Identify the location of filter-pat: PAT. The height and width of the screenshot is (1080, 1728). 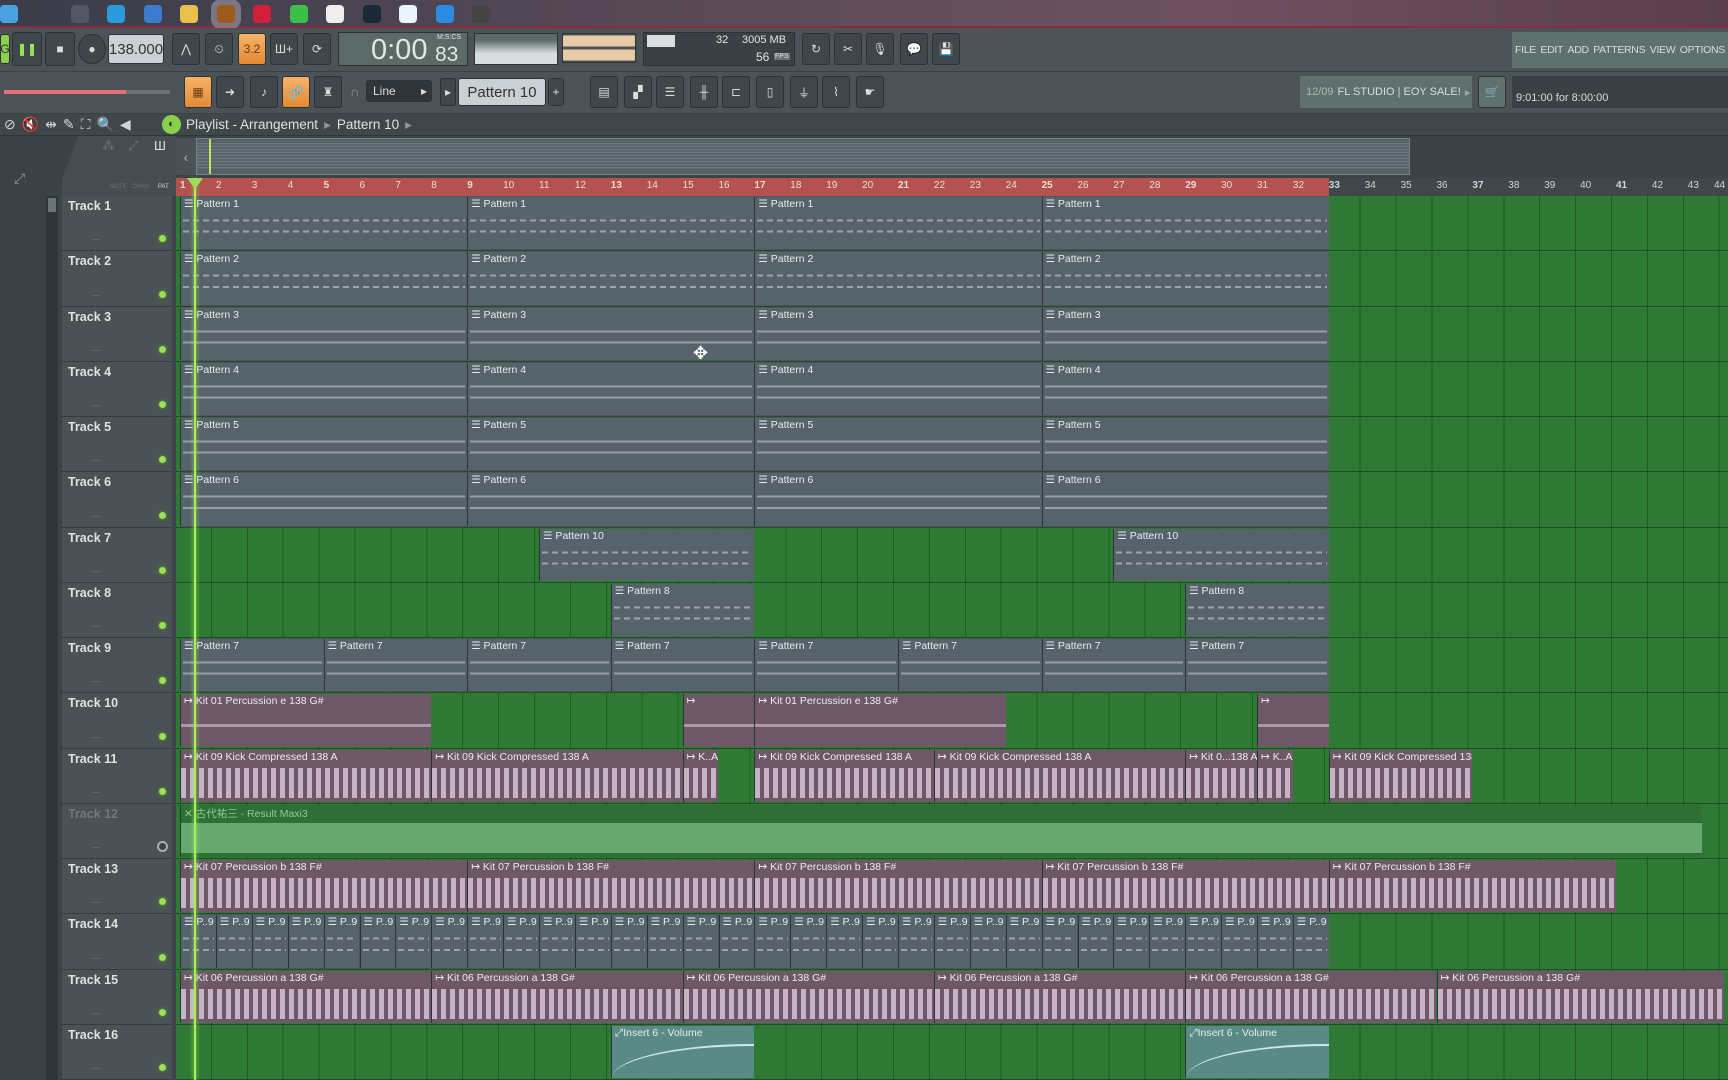
(163, 187).